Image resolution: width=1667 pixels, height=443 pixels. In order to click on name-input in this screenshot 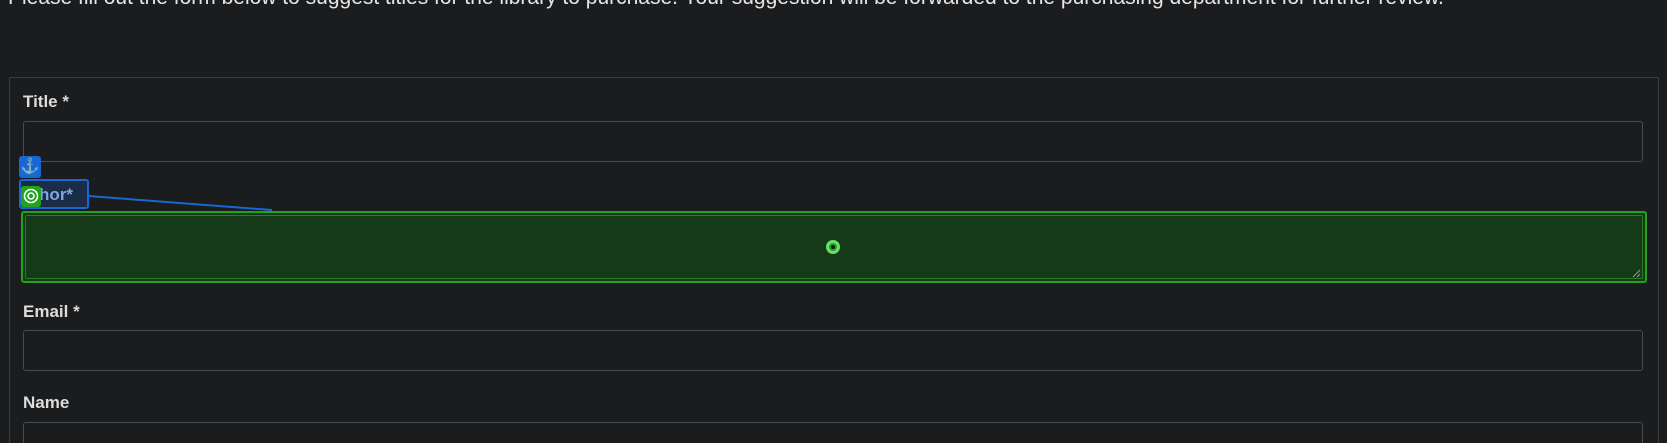, I will do `click(833, 432)`.